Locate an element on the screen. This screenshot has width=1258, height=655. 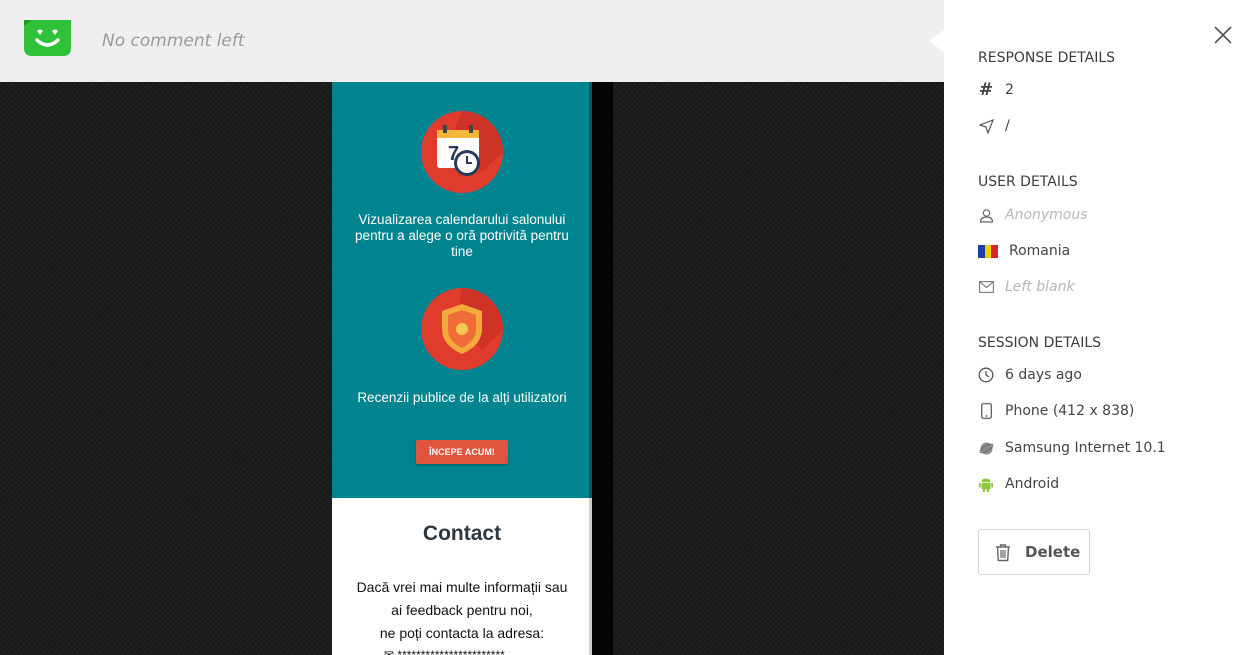
close-icon is located at coordinates (1223, 35).